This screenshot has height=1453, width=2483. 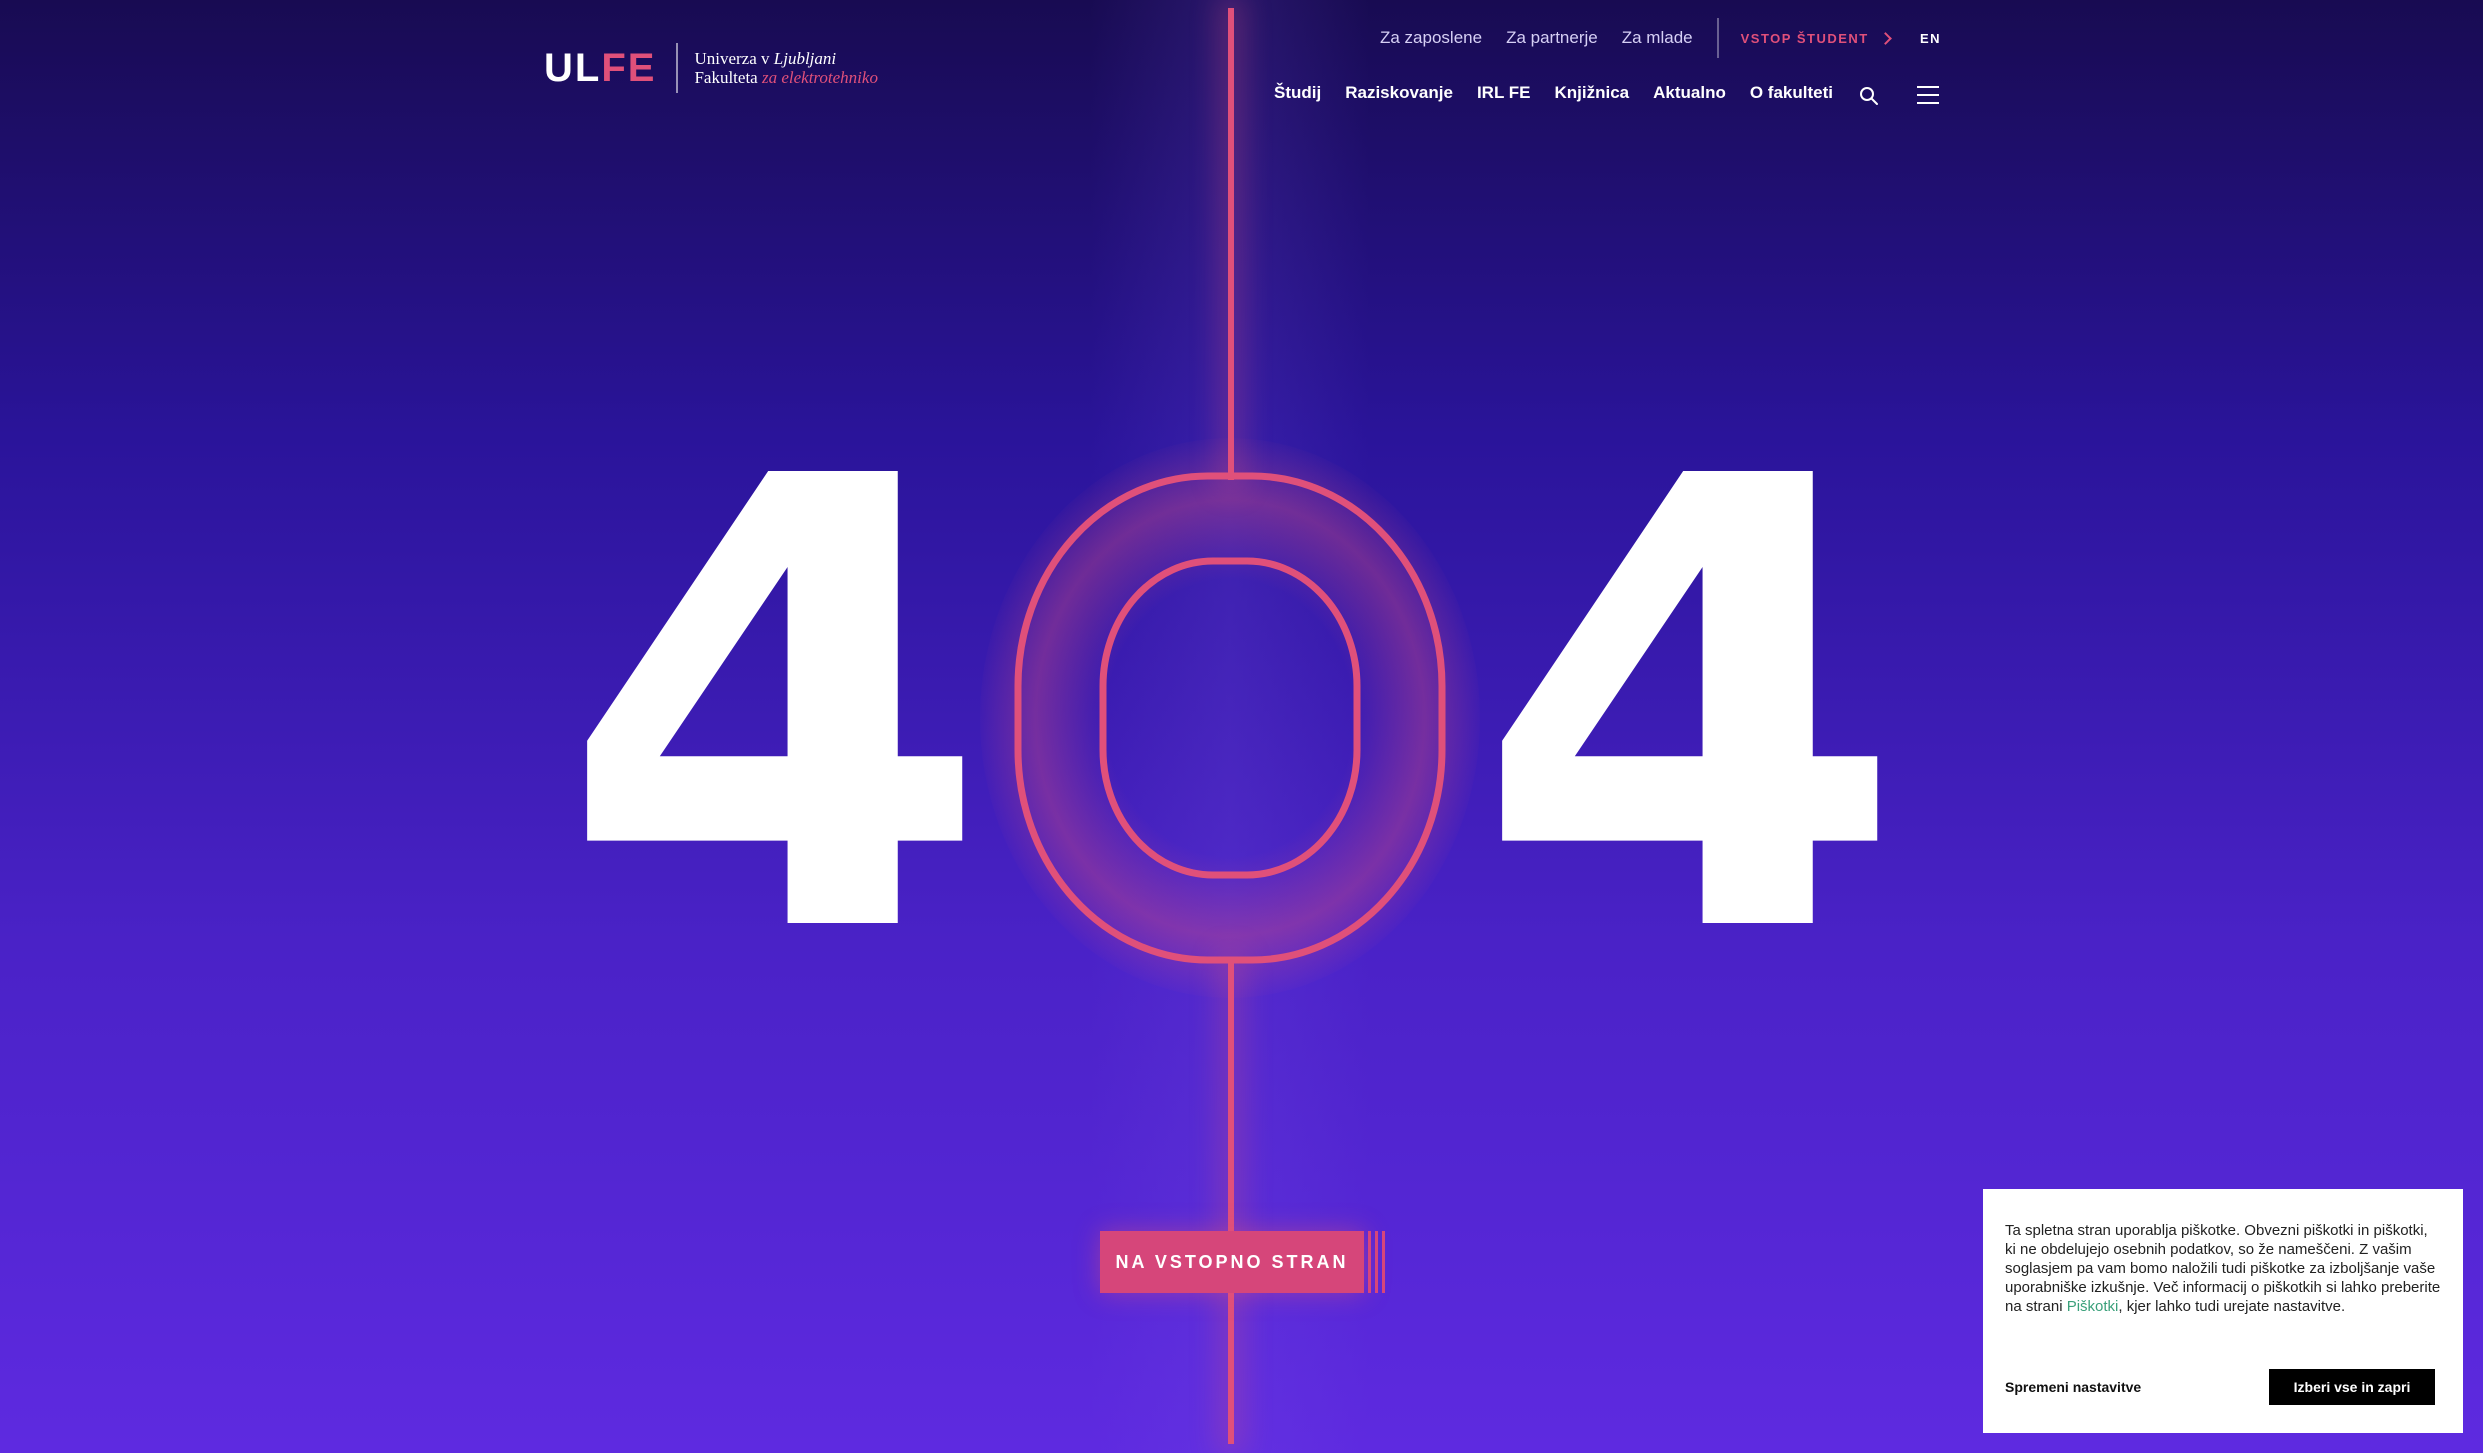 I want to click on utility-divider, so click(x=1717, y=38).